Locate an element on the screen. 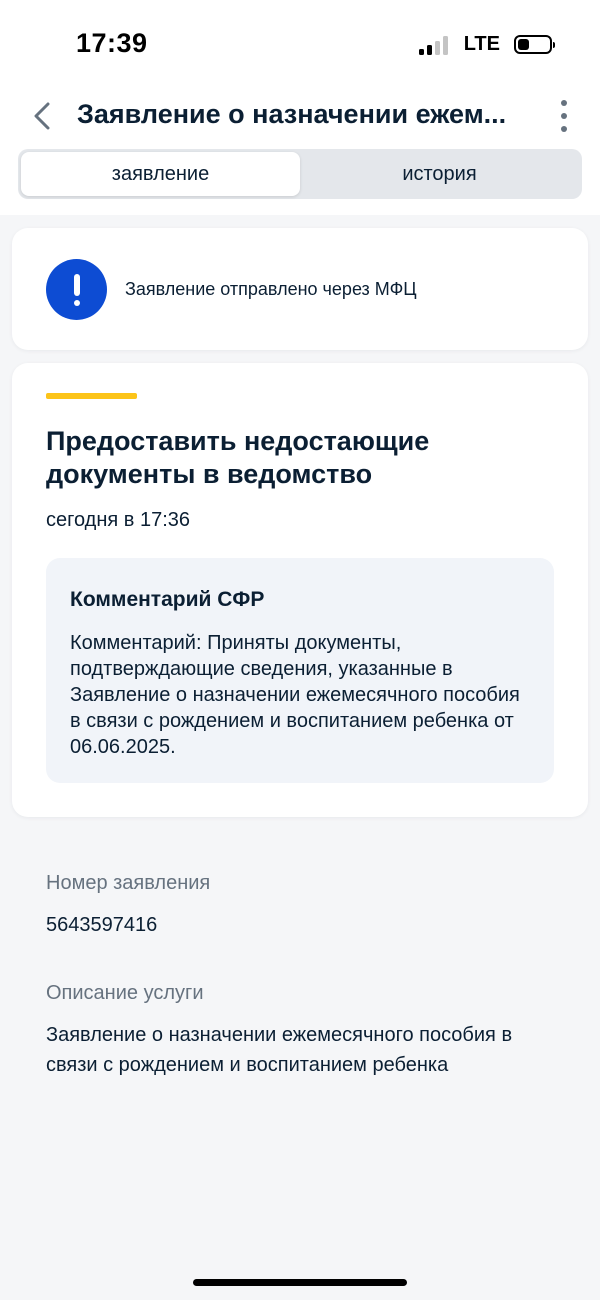 This screenshot has width=600, height=1300. tab-application: заявление is located at coordinates (160, 174).